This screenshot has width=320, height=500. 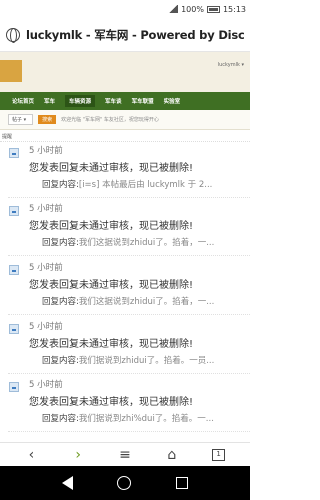 I want to click on site-nav: 论坛首页 军车 车辆资源 军车谈 军车联盟 实验室, so click(x=125, y=101).